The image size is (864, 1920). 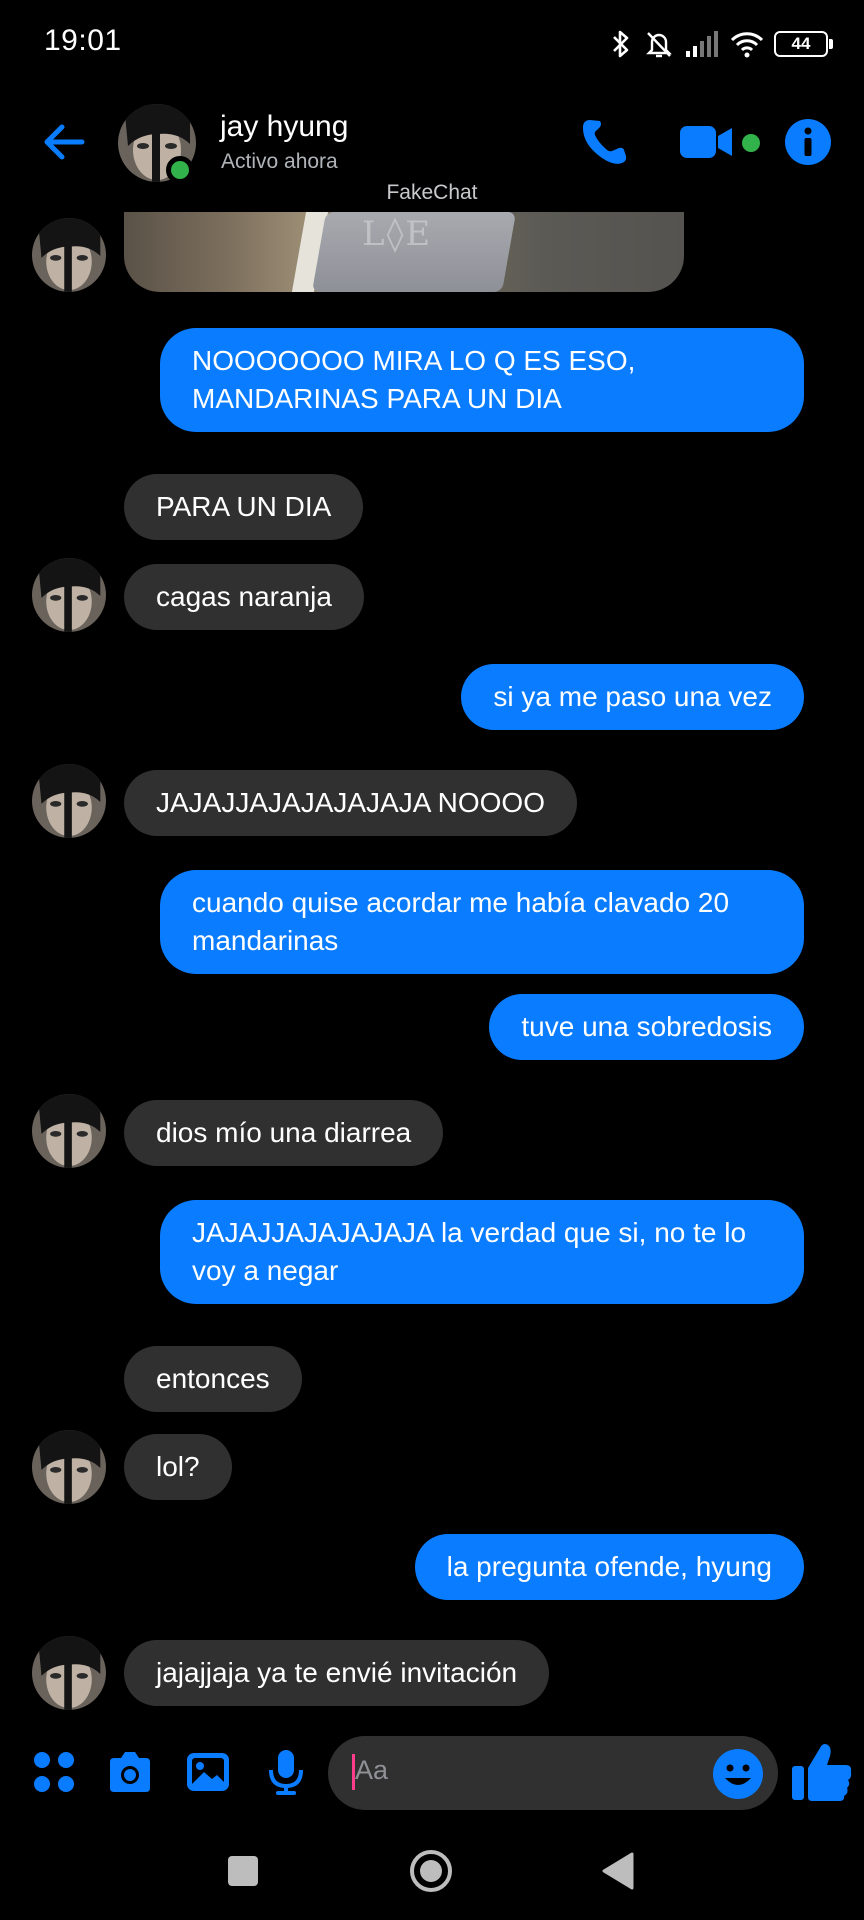 I want to click on message-sent: la pregunta ofende, hyung, so click(x=609, y=1567).